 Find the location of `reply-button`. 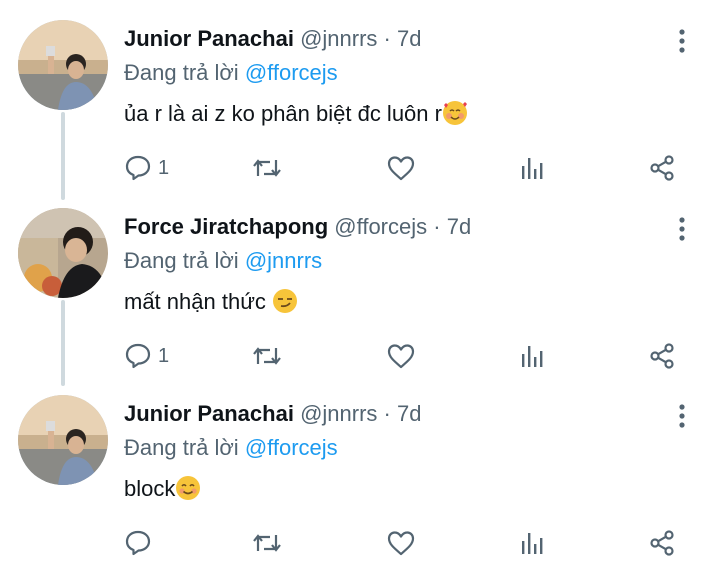

reply-button is located at coordinates (141, 543).